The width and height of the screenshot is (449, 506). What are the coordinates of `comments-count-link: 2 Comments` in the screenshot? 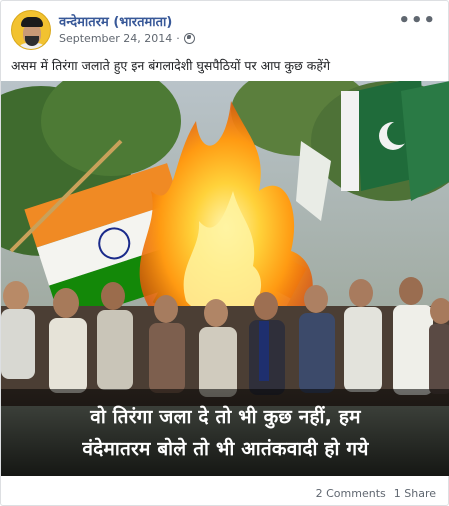 It's located at (351, 493).